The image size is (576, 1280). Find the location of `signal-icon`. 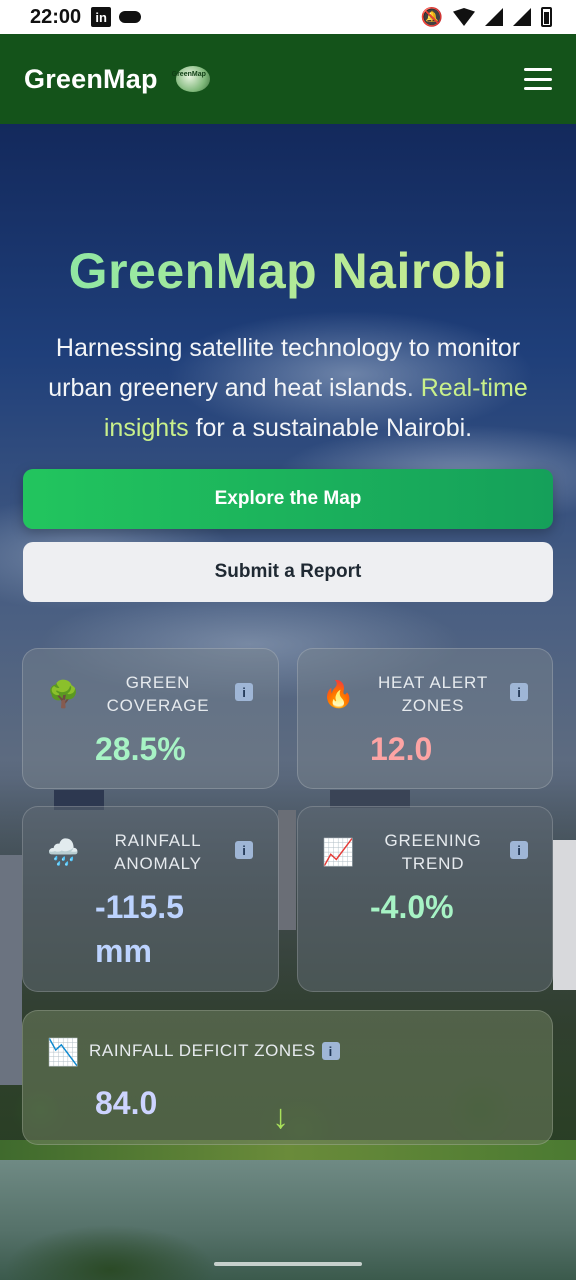

signal-icon is located at coordinates (494, 17).